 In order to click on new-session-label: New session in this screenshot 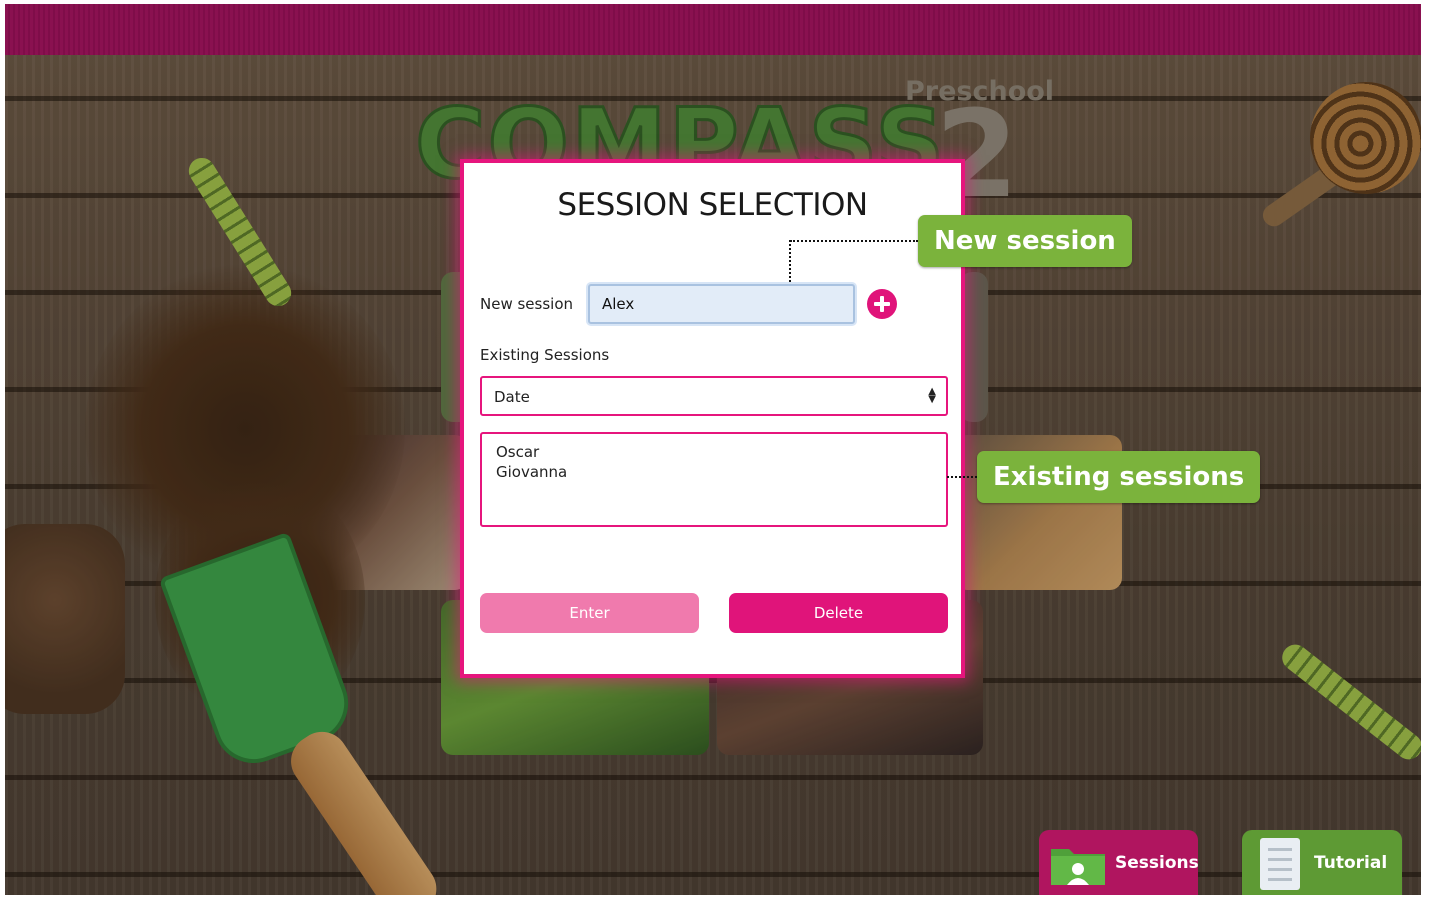, I will do `click(527, 304)`.